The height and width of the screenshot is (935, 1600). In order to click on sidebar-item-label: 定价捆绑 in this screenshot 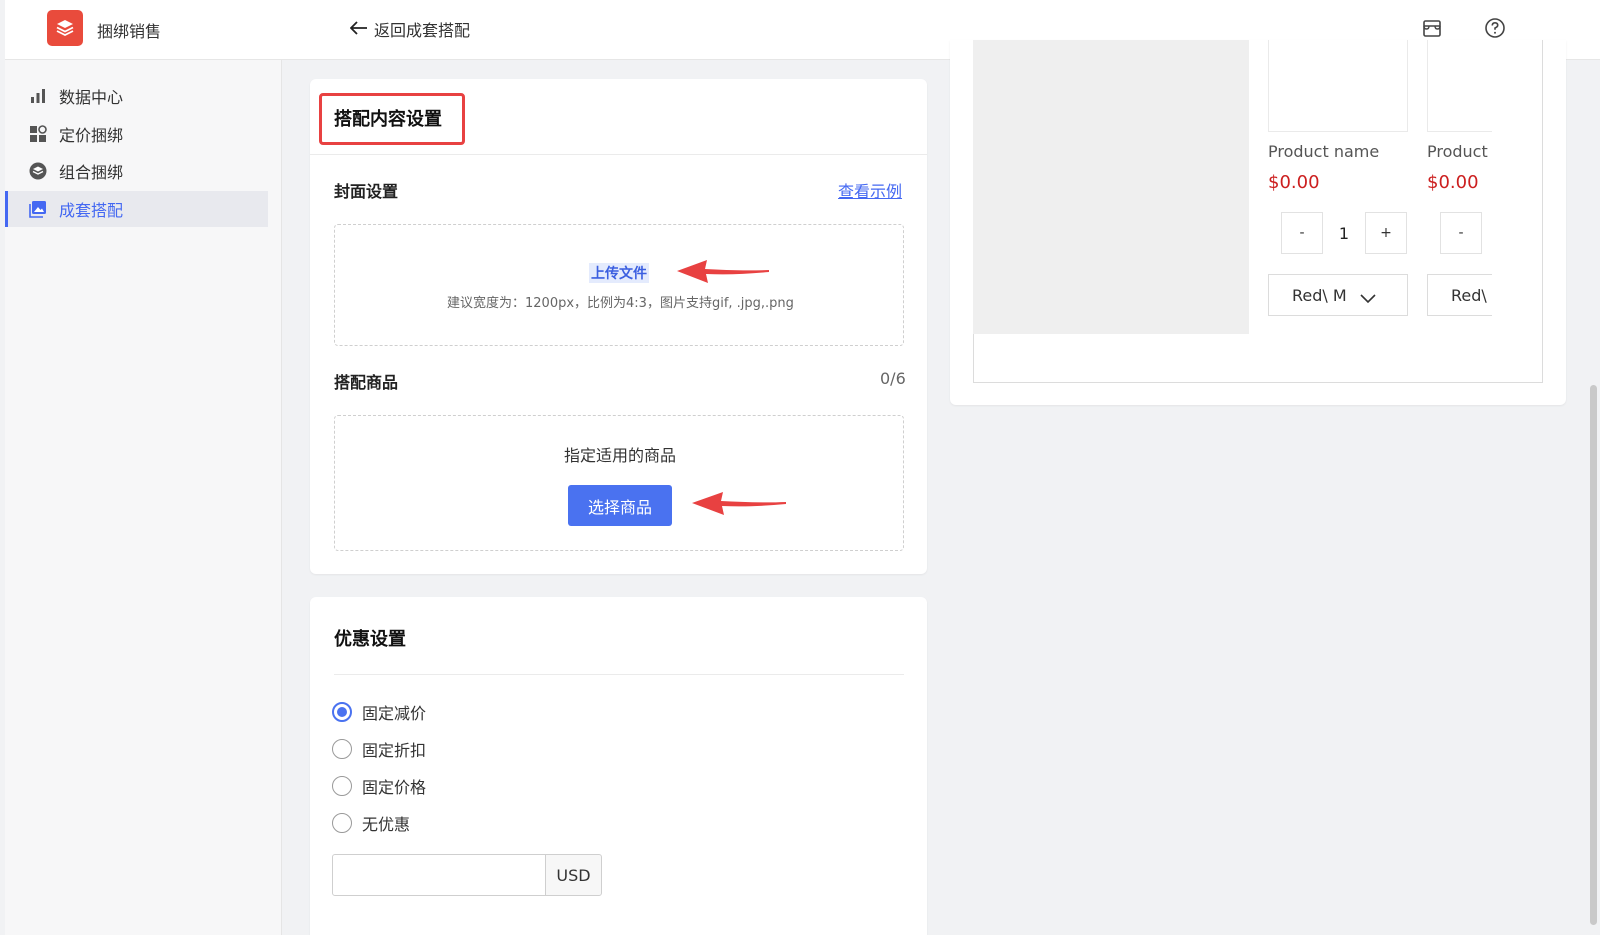, I will do `click(91, 135)`.